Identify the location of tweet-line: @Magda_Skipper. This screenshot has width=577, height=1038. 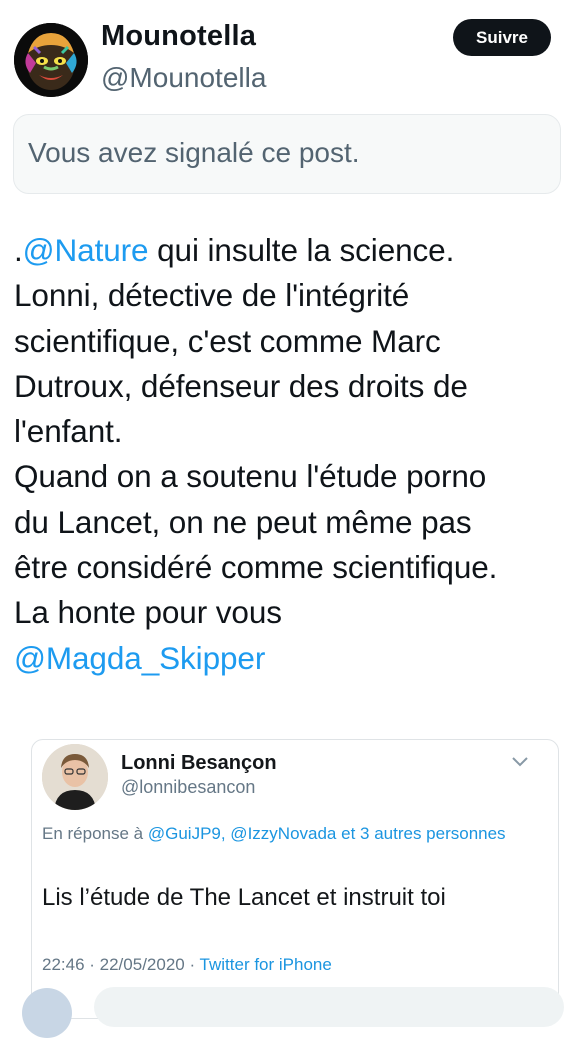
(292, 658).